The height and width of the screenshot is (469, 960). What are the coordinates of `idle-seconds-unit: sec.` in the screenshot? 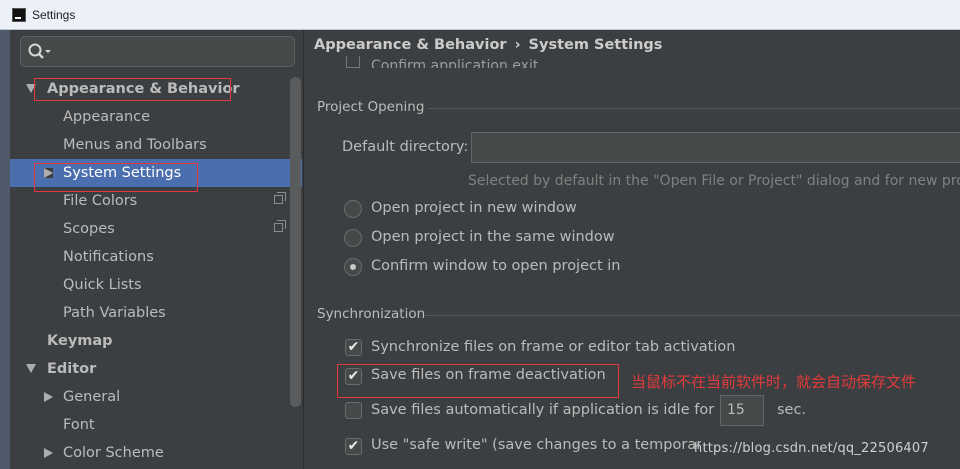 It's located at (792, 410).